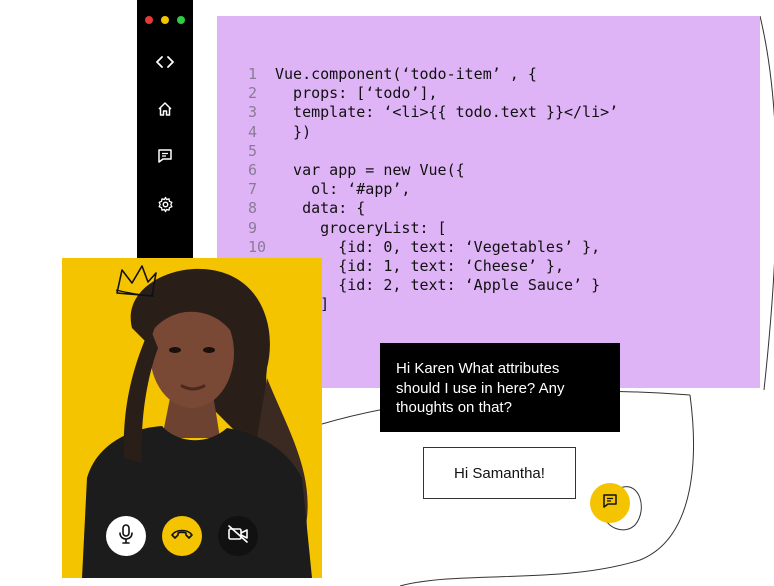 This screenshot has height=586, width=774. I want to click on end-call-button, so click(182, 536).